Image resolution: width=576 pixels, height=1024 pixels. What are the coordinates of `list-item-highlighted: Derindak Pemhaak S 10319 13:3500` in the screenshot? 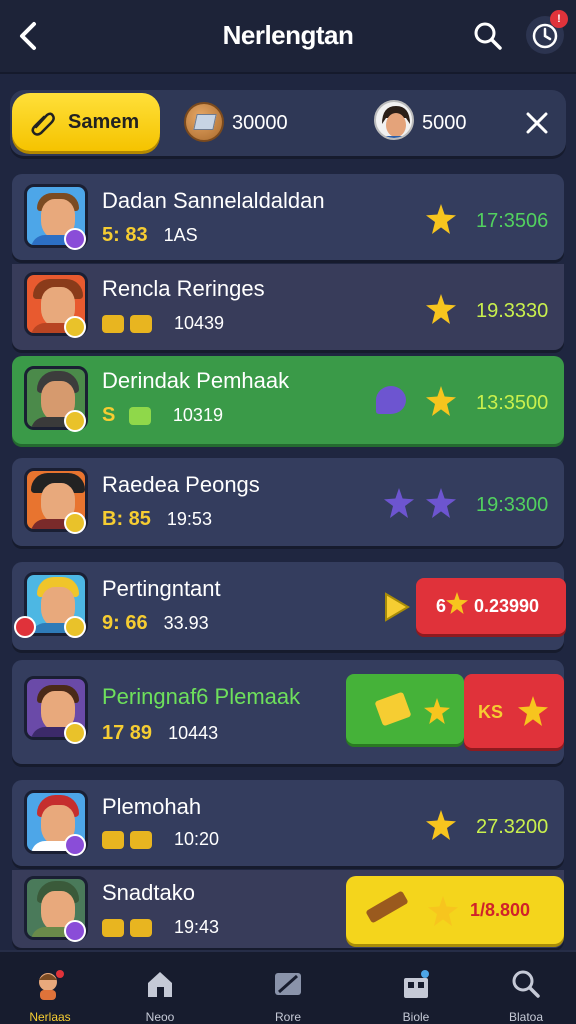 It's located at (288, 400).